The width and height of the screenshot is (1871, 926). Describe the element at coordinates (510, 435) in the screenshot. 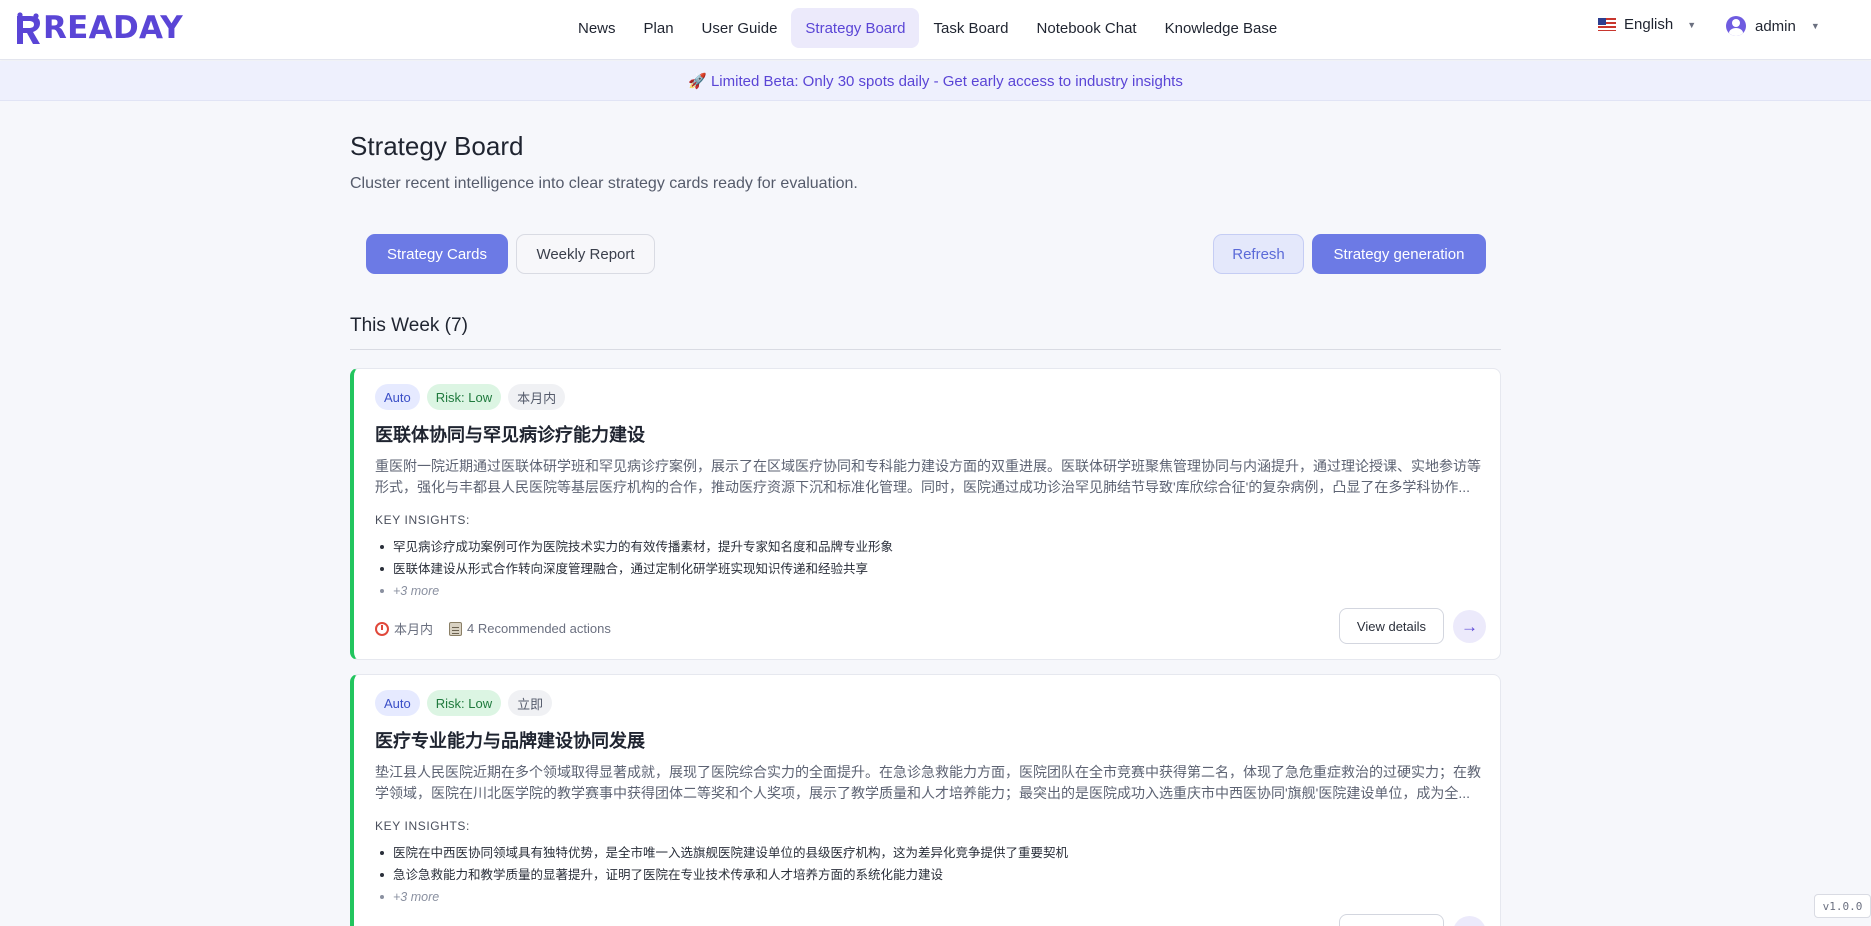

I see `card-title: 医联体协同与罕见病诊疗能力建设` at that location.